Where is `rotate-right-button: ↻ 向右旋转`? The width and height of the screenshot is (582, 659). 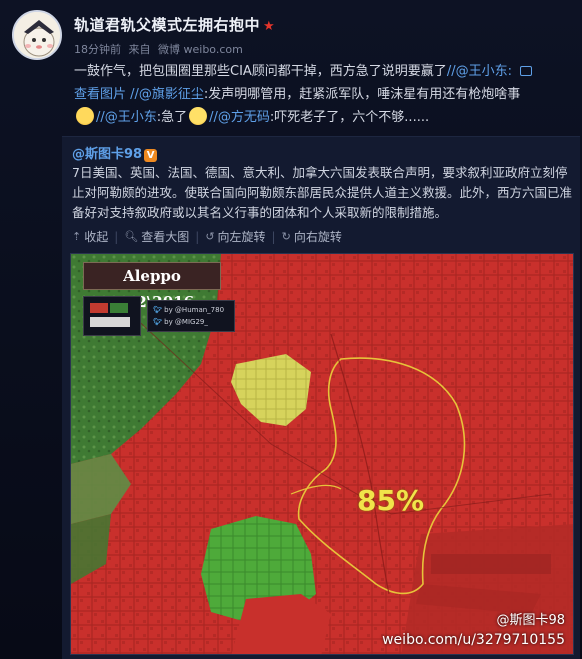 rotate-right-button: ↻ 向右旋转 is located at coordinates (312, 236).